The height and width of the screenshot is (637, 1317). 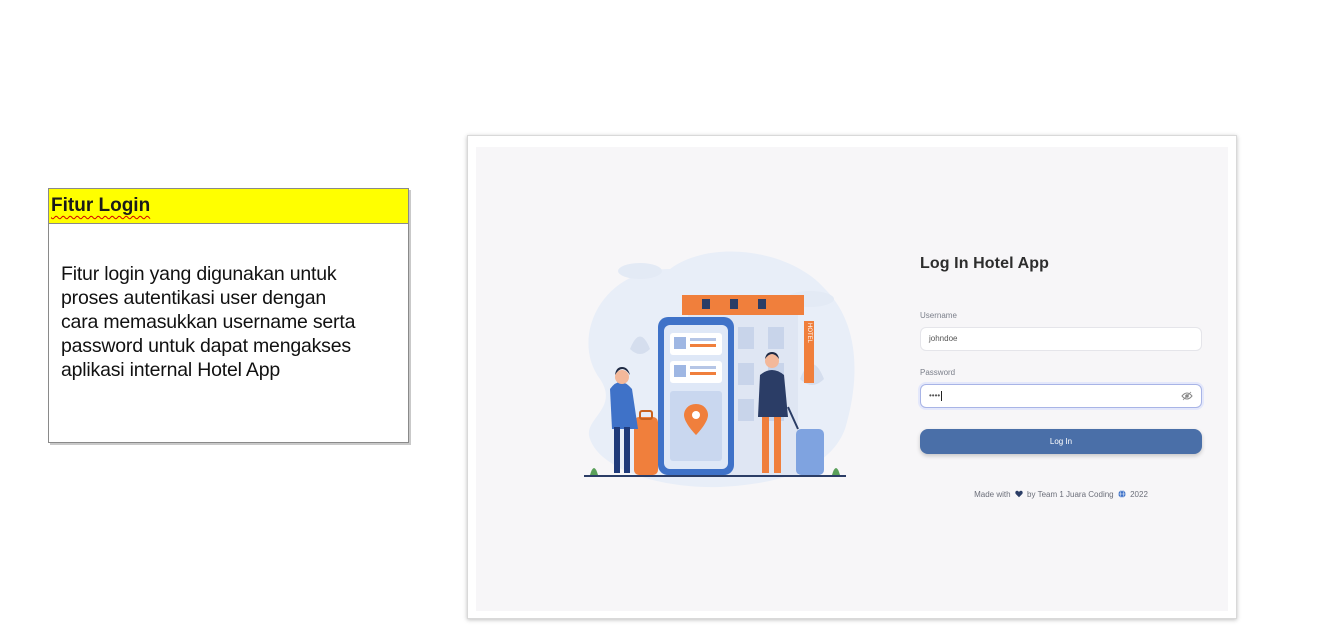 What do you see at coordinates (809, 333) in the screenshot?
I see `hotel-sign-text: HOTEL` at bounding box center [809, 333].